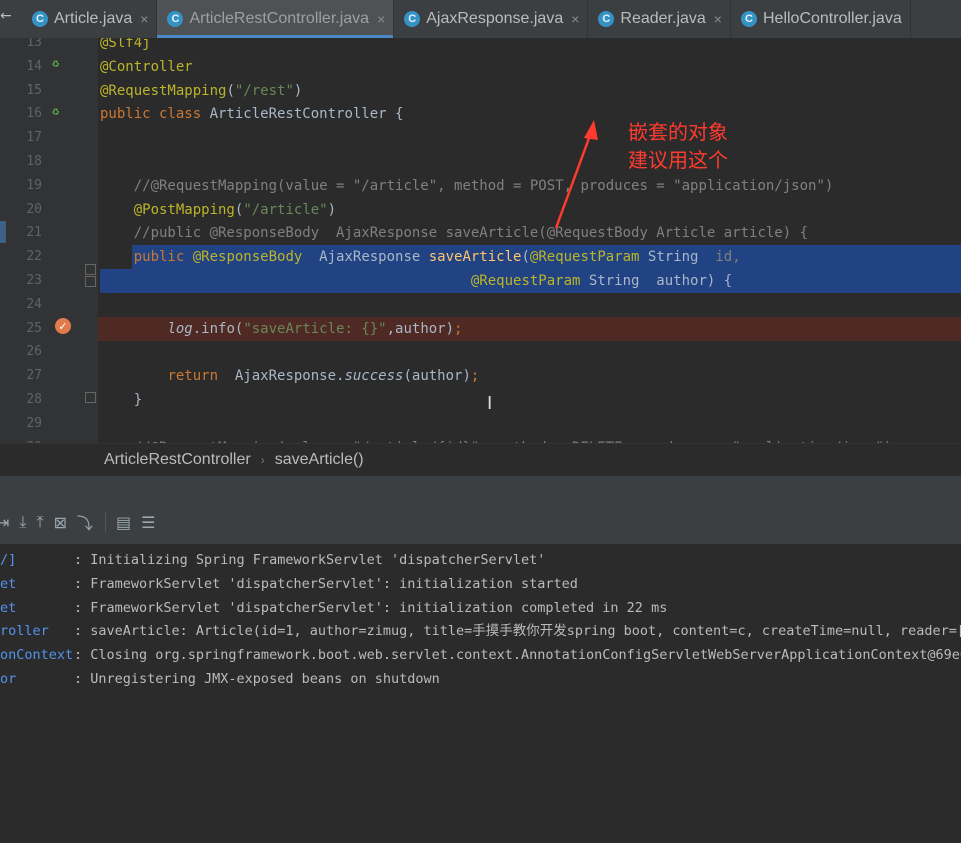 Image resolution: width=961 pixels, height=843 pixels. What do you see at coordinates (34, 66) in the screenshot?
I see `line-number: 14` at bounding box center [34, 66].